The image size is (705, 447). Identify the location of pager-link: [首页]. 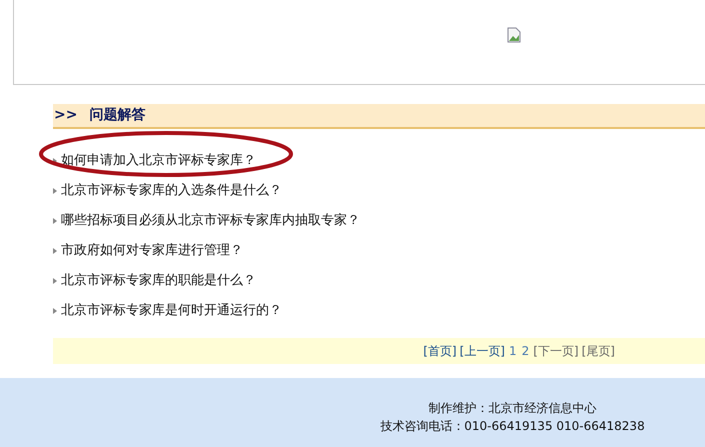
(440, 351).